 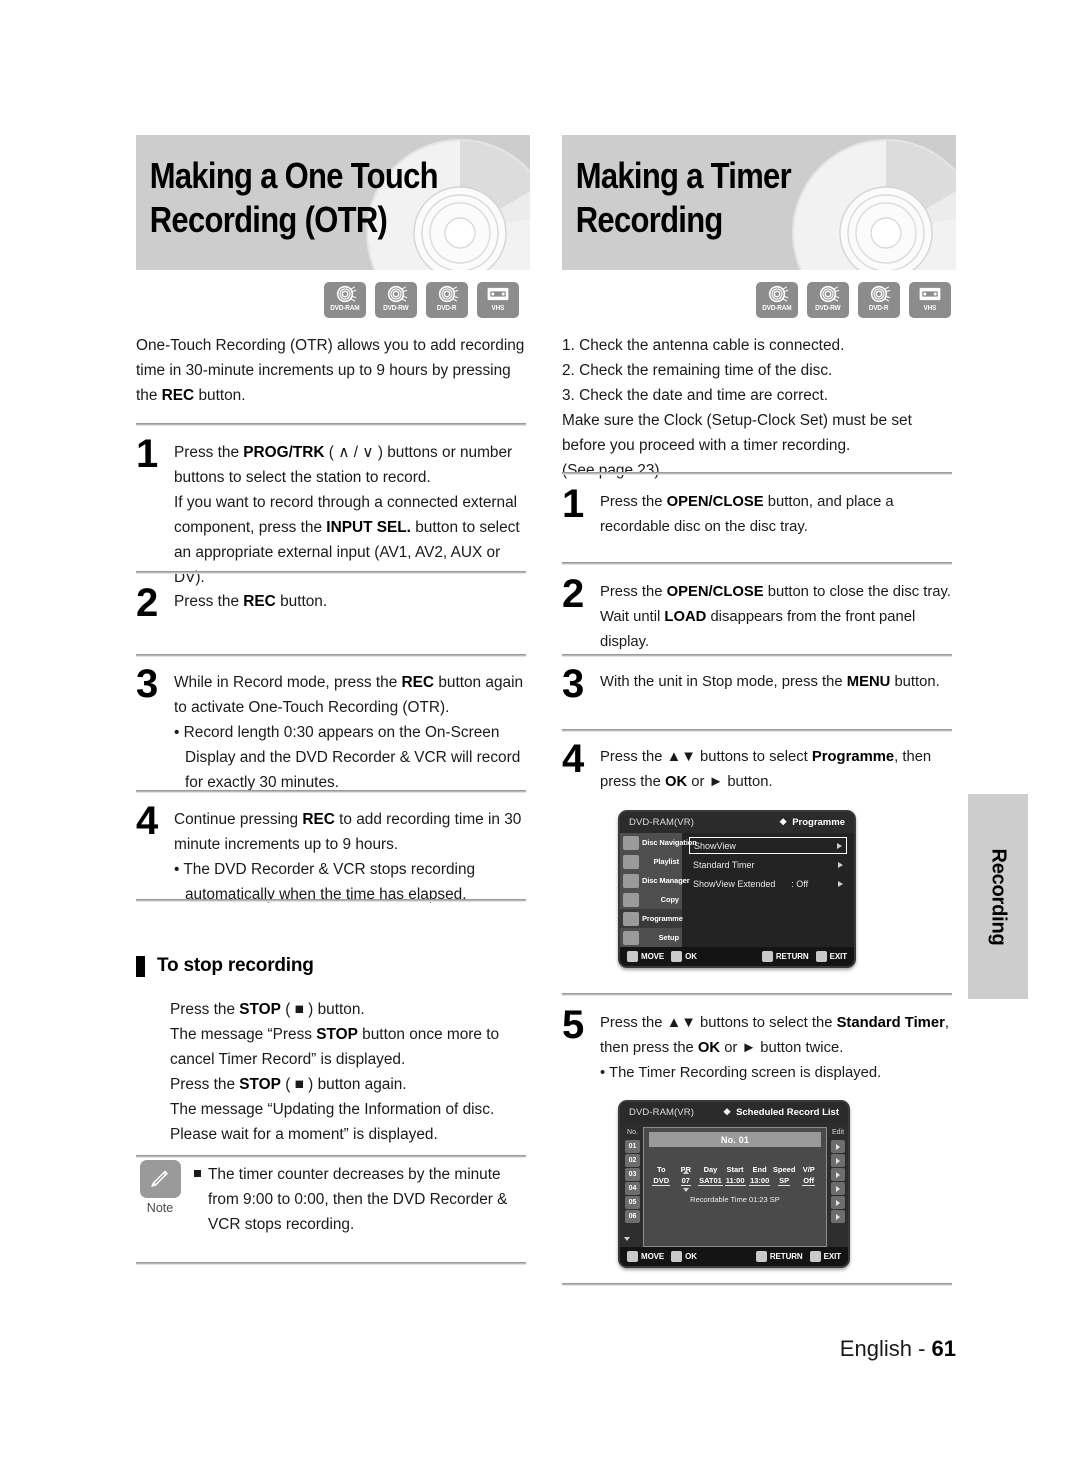 What do you see at coordinates (800, 883) in the screenshot?
I see `osd-menu-value: : Off` at bounding box center [800, 883].